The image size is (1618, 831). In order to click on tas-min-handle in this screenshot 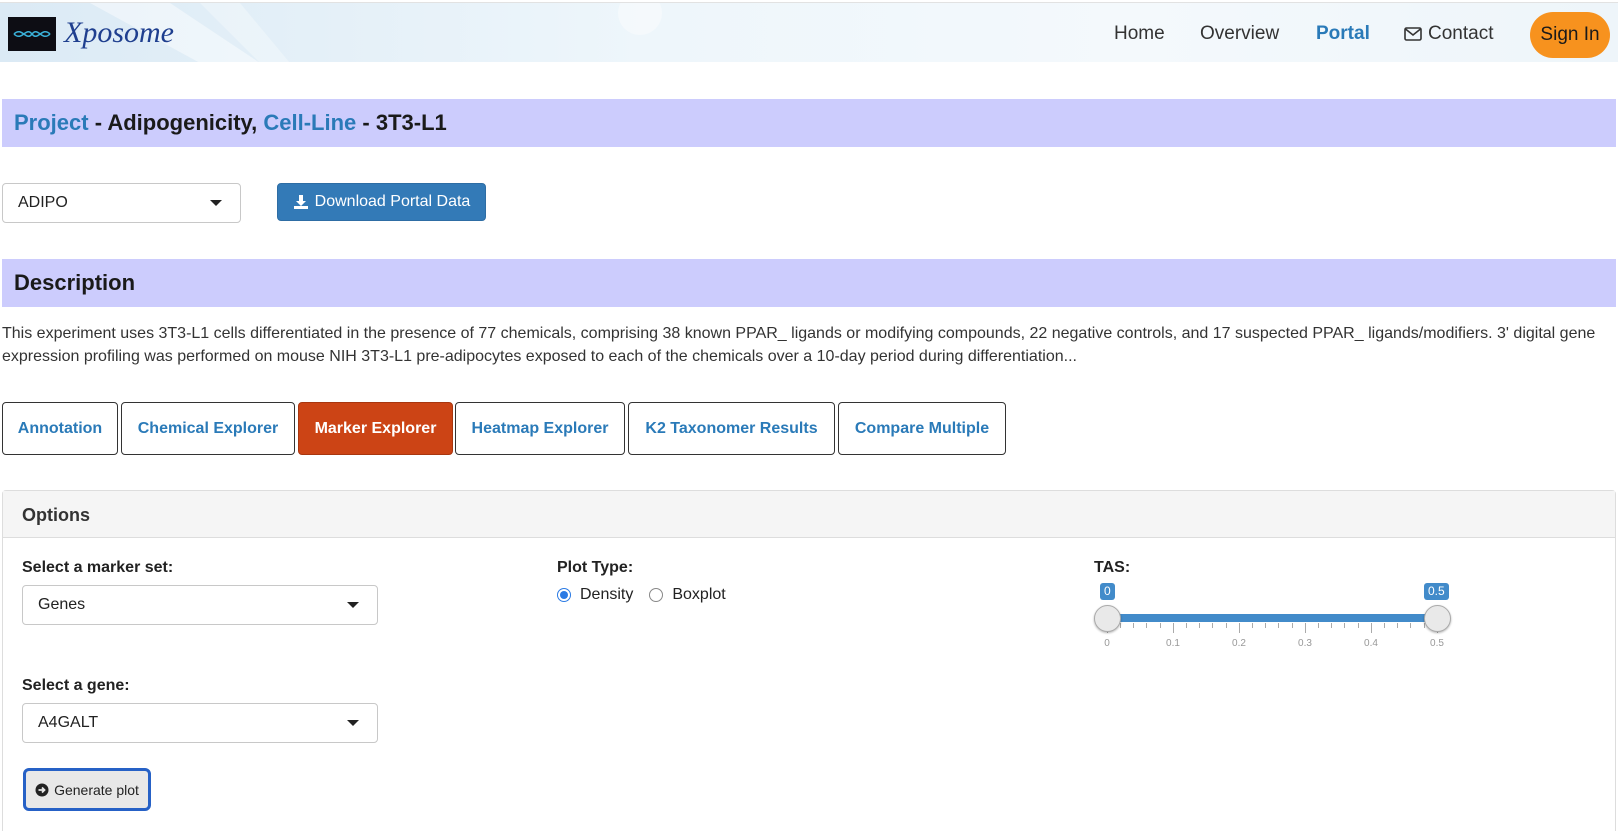, I will do `click(1107, 618)`.